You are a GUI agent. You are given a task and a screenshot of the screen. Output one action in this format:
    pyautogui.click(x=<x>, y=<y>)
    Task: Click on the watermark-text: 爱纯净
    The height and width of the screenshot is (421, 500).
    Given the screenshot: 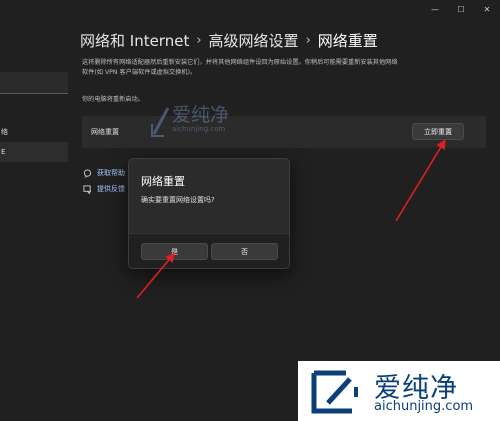 What is the action you would take?
    pyautogui.click(x=201, y=115)
    